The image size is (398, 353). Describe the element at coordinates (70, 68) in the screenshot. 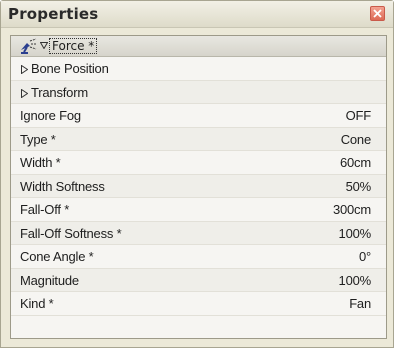

I see `group-label: Bone Position` at that location.